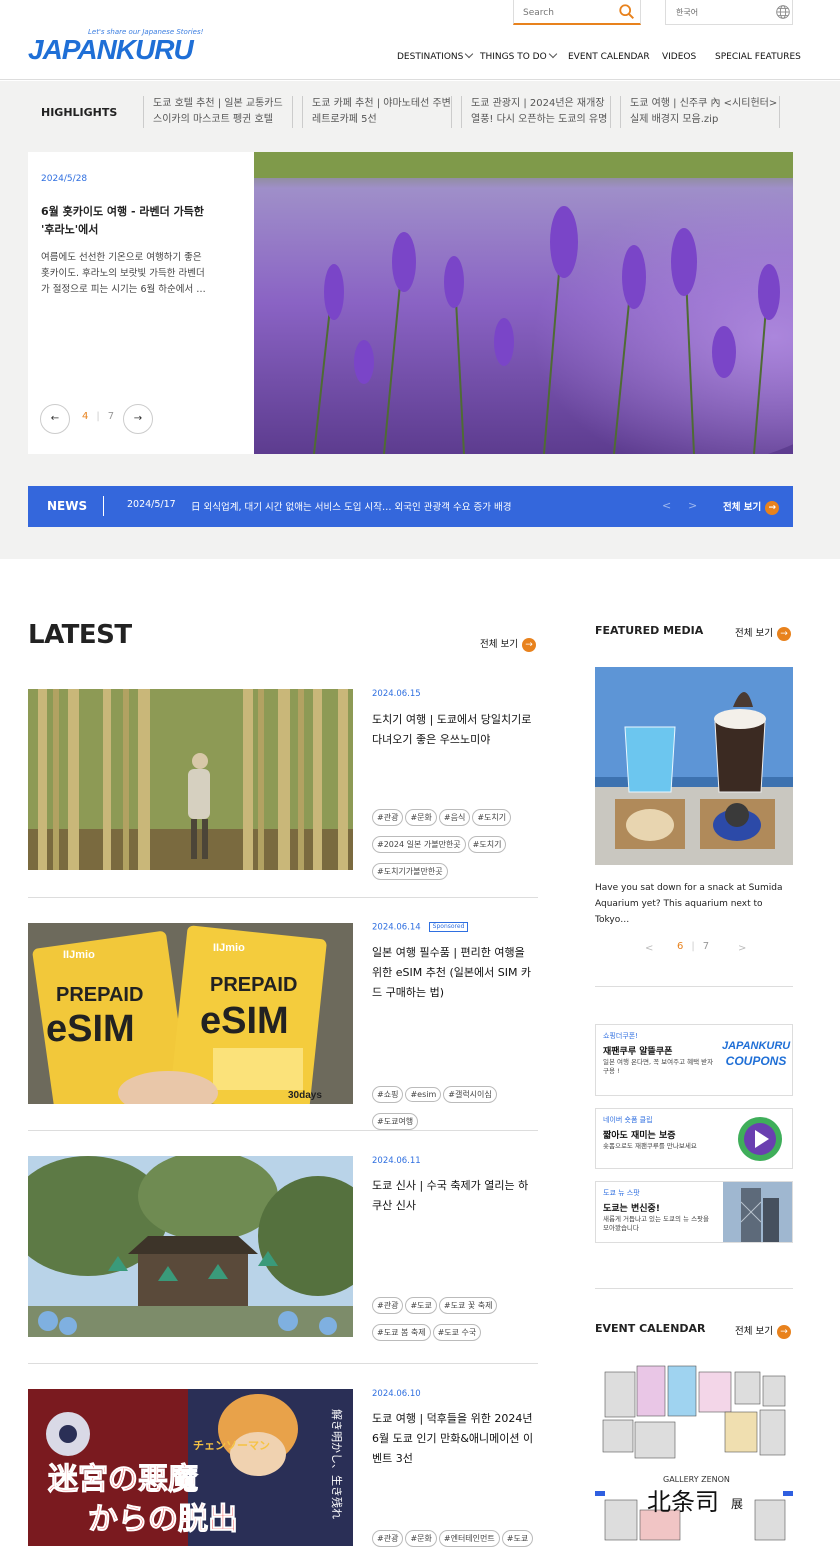  What do you see at coordinates (700, 112) in the screenshot?
I see `highlight-item: 도쿄 여행 | 신주쿠 內 <시티헌터> 실제 배경지 모음.zip` at bounding box center [700, 112].